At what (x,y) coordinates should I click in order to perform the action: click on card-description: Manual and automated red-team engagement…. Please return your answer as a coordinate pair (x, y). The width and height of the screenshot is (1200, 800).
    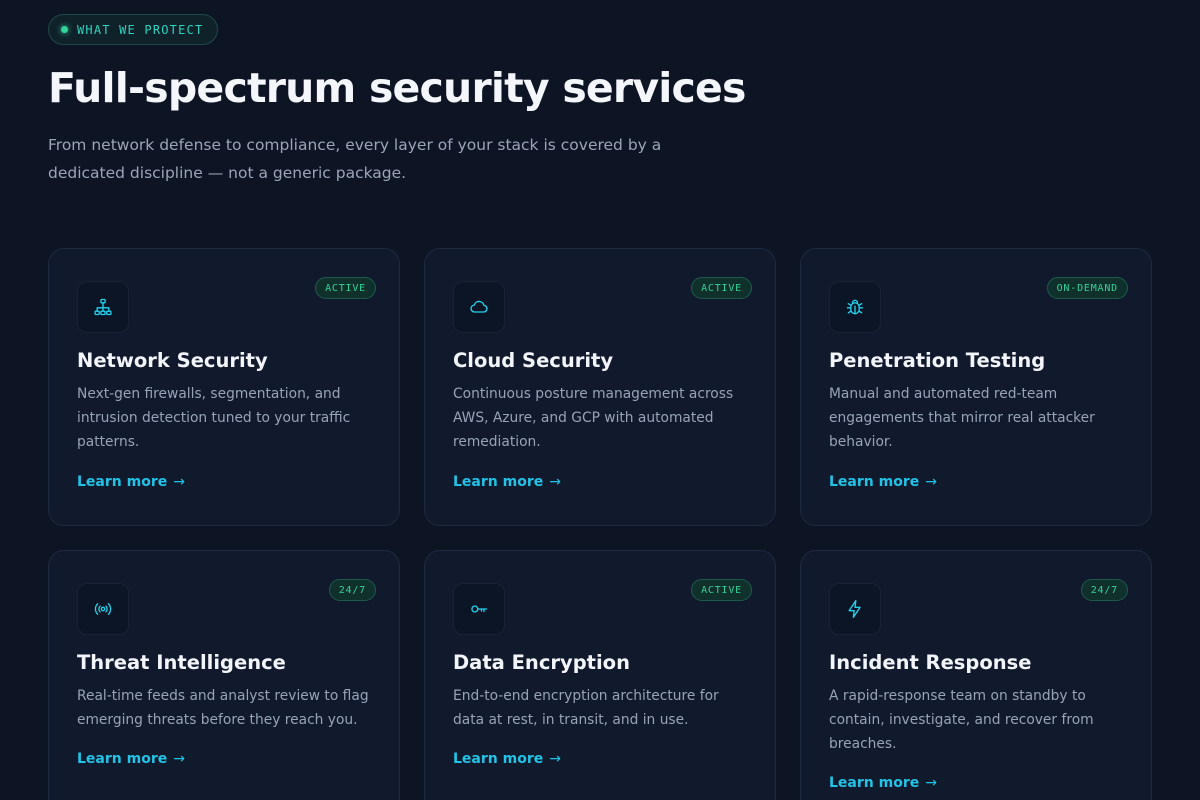
    Looking at the image, I should click on (962, 418).